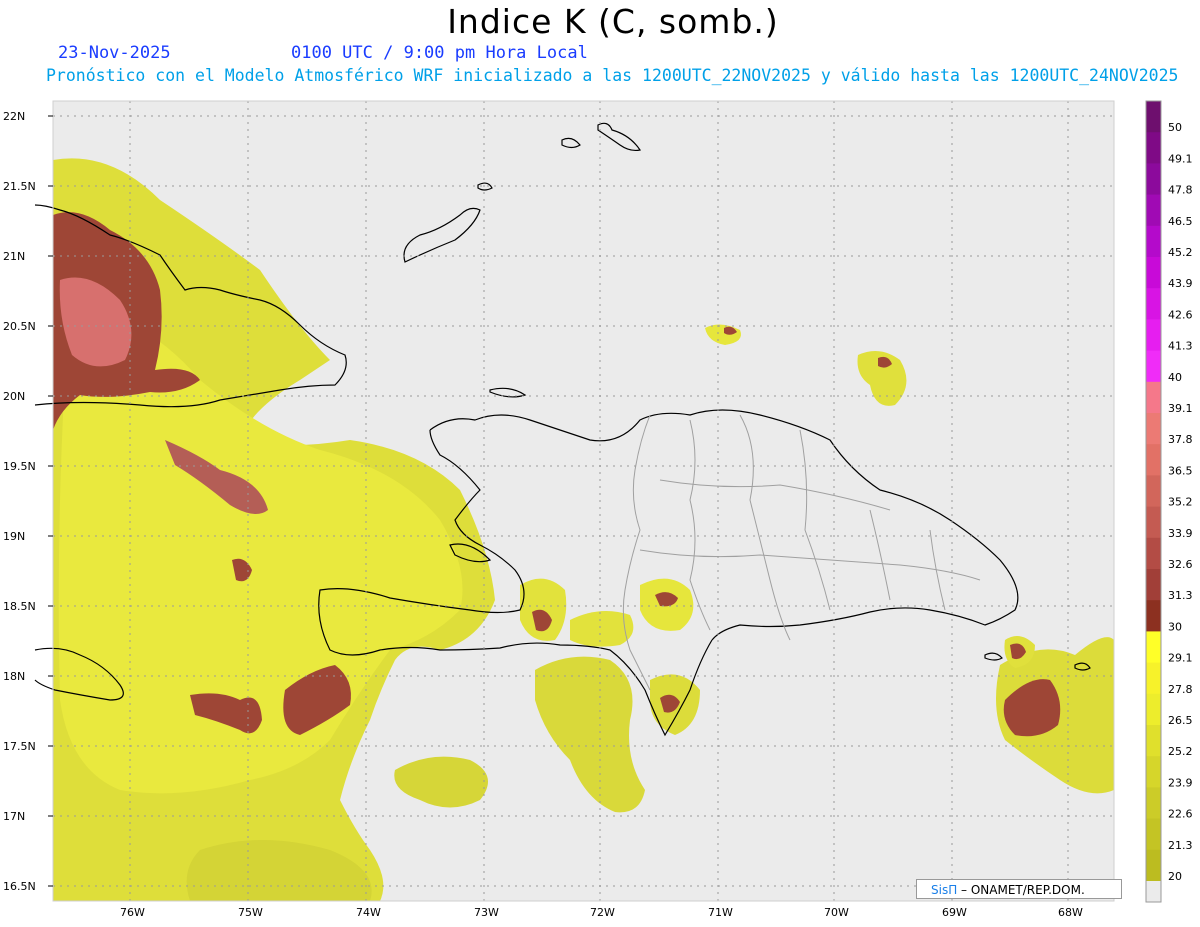 This screenshot has width=1200, height=927. Describe the element at coordinates (1180, 470) in the screenshot. I see `colorbar-label: 36.5` at that location.